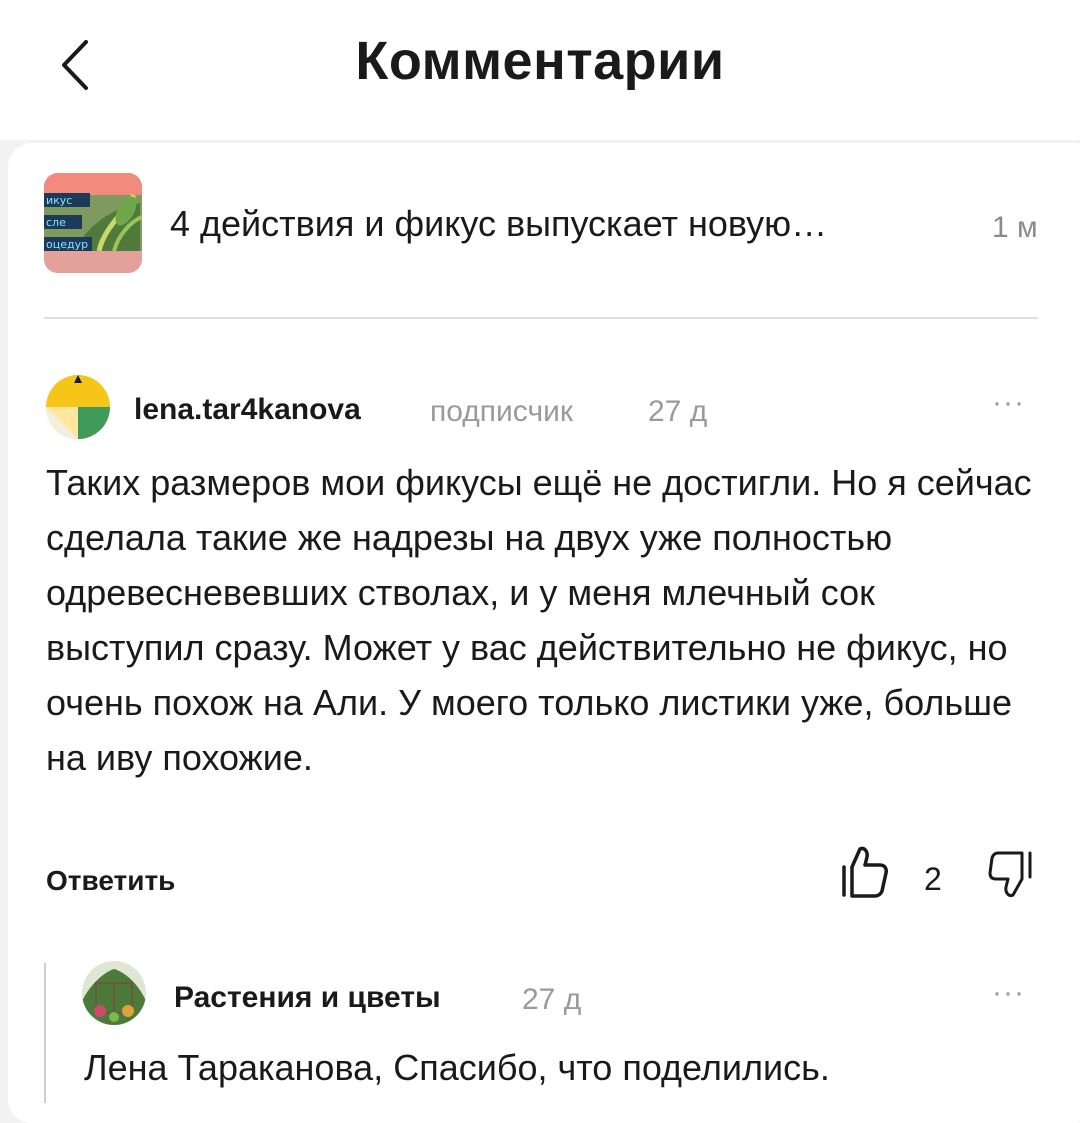 The image size is (1080, 1123). Describe the element at coordinates (933, 879) in the screenshot. I see `like-count: 2` at that location.